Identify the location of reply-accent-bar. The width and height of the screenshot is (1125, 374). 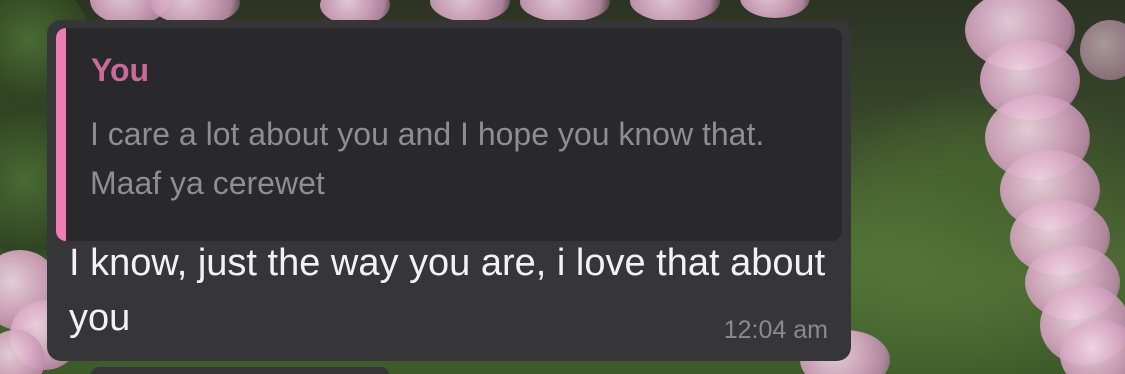
(61, 134).